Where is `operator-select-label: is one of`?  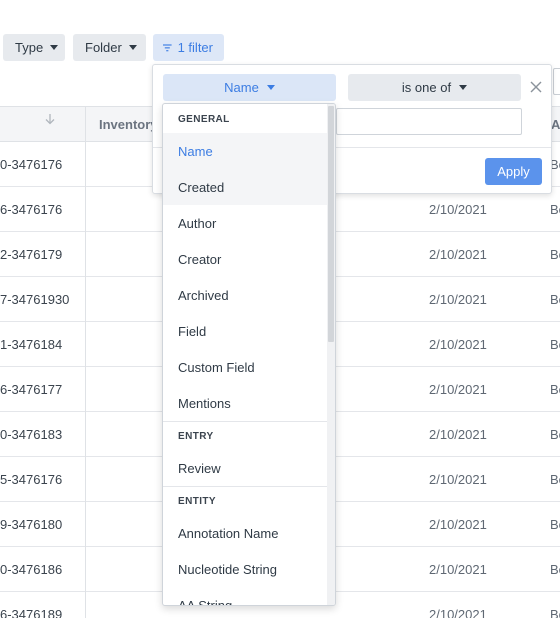
operator-select-label: is one of is located at coordinates (426, 87).